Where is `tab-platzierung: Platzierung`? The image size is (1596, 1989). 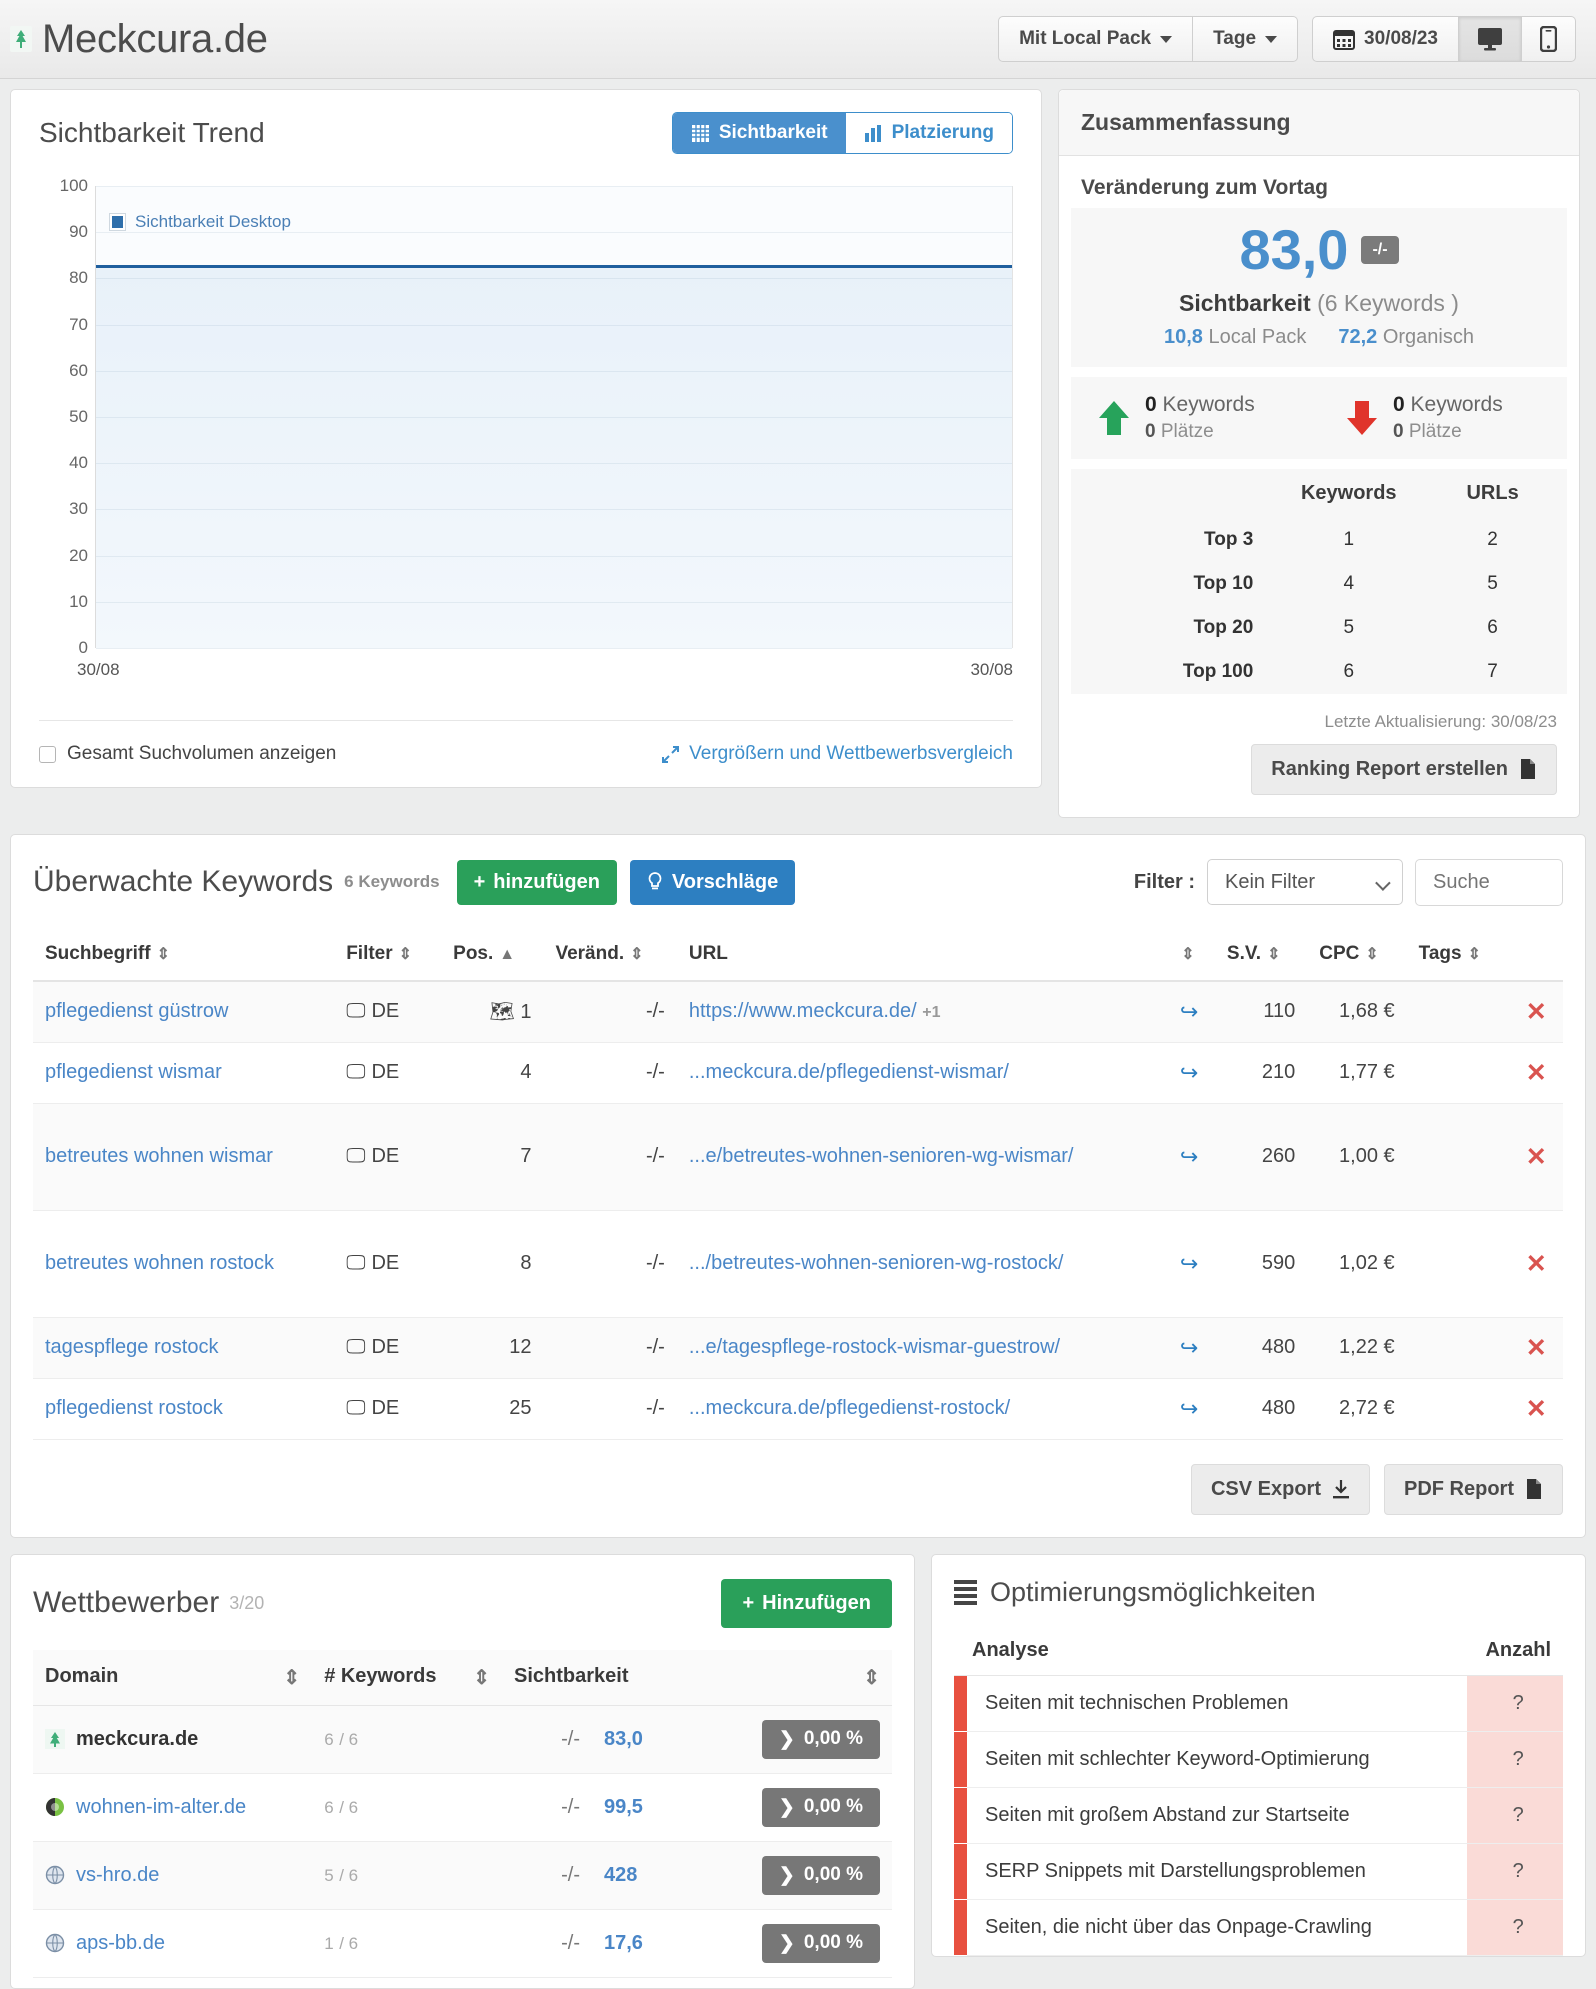 tab-platzierung: Platzierung is located at coordinates (928, 133).